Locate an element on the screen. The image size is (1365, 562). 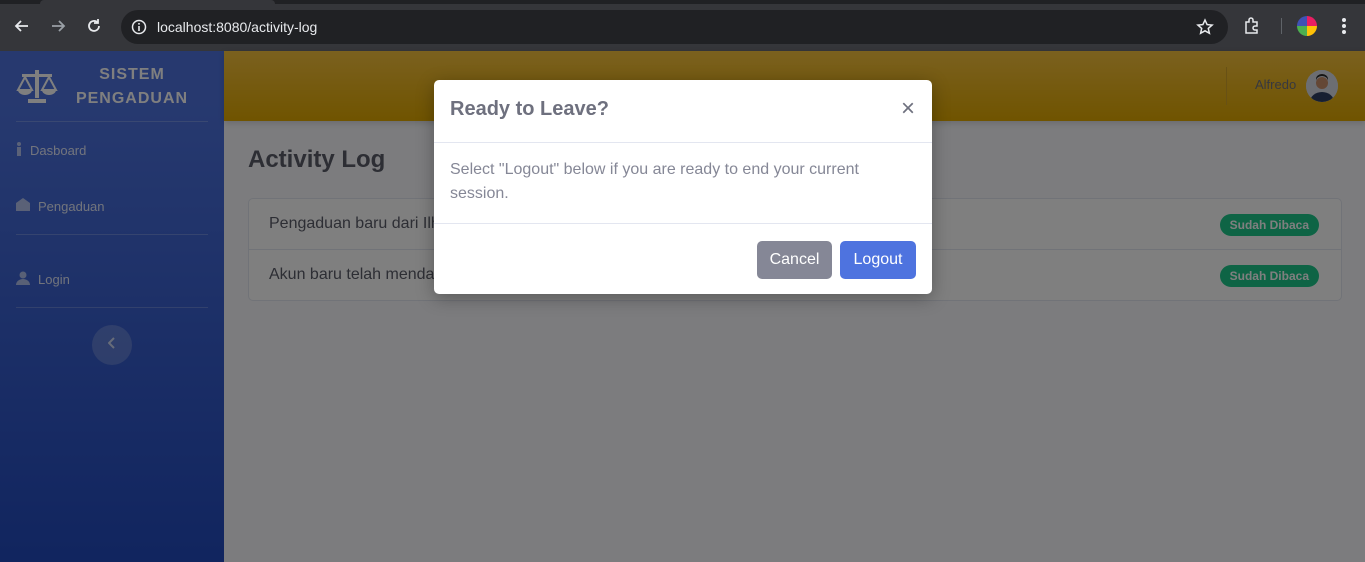
profile-icon is located at coordinates (1307, 26).